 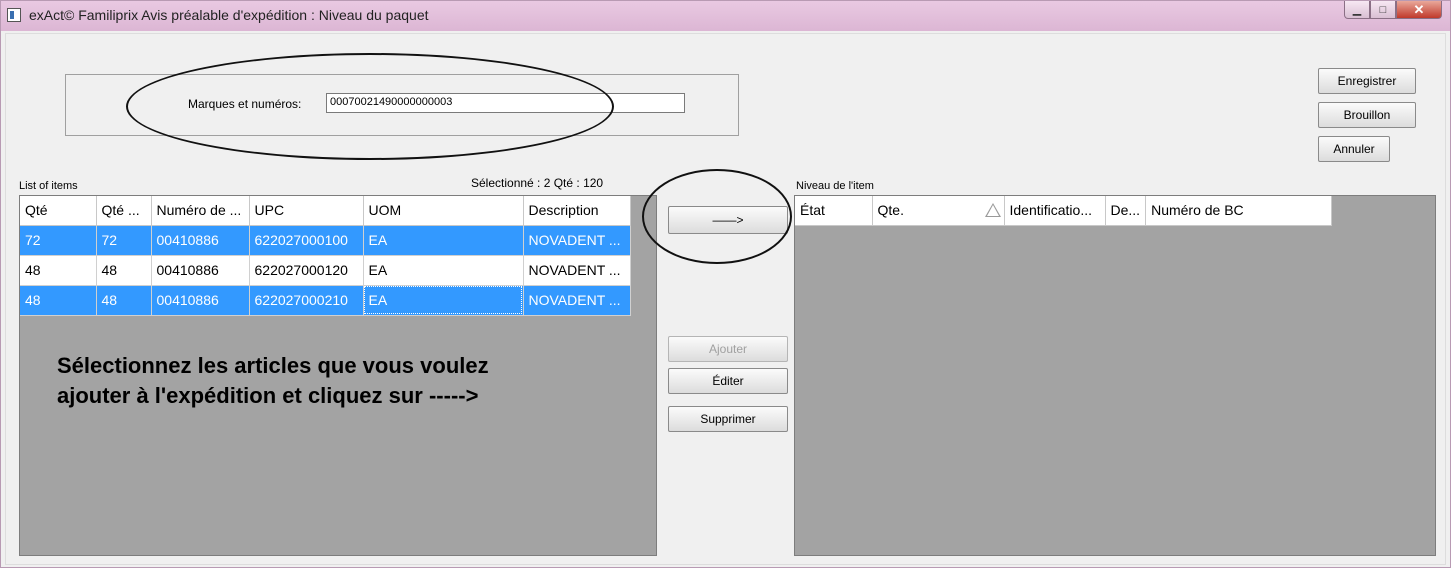 What do you see at coordinates (728, 220) in the screenshot?
I see `transfer-button: ——>` at bounding box center [728, 220].